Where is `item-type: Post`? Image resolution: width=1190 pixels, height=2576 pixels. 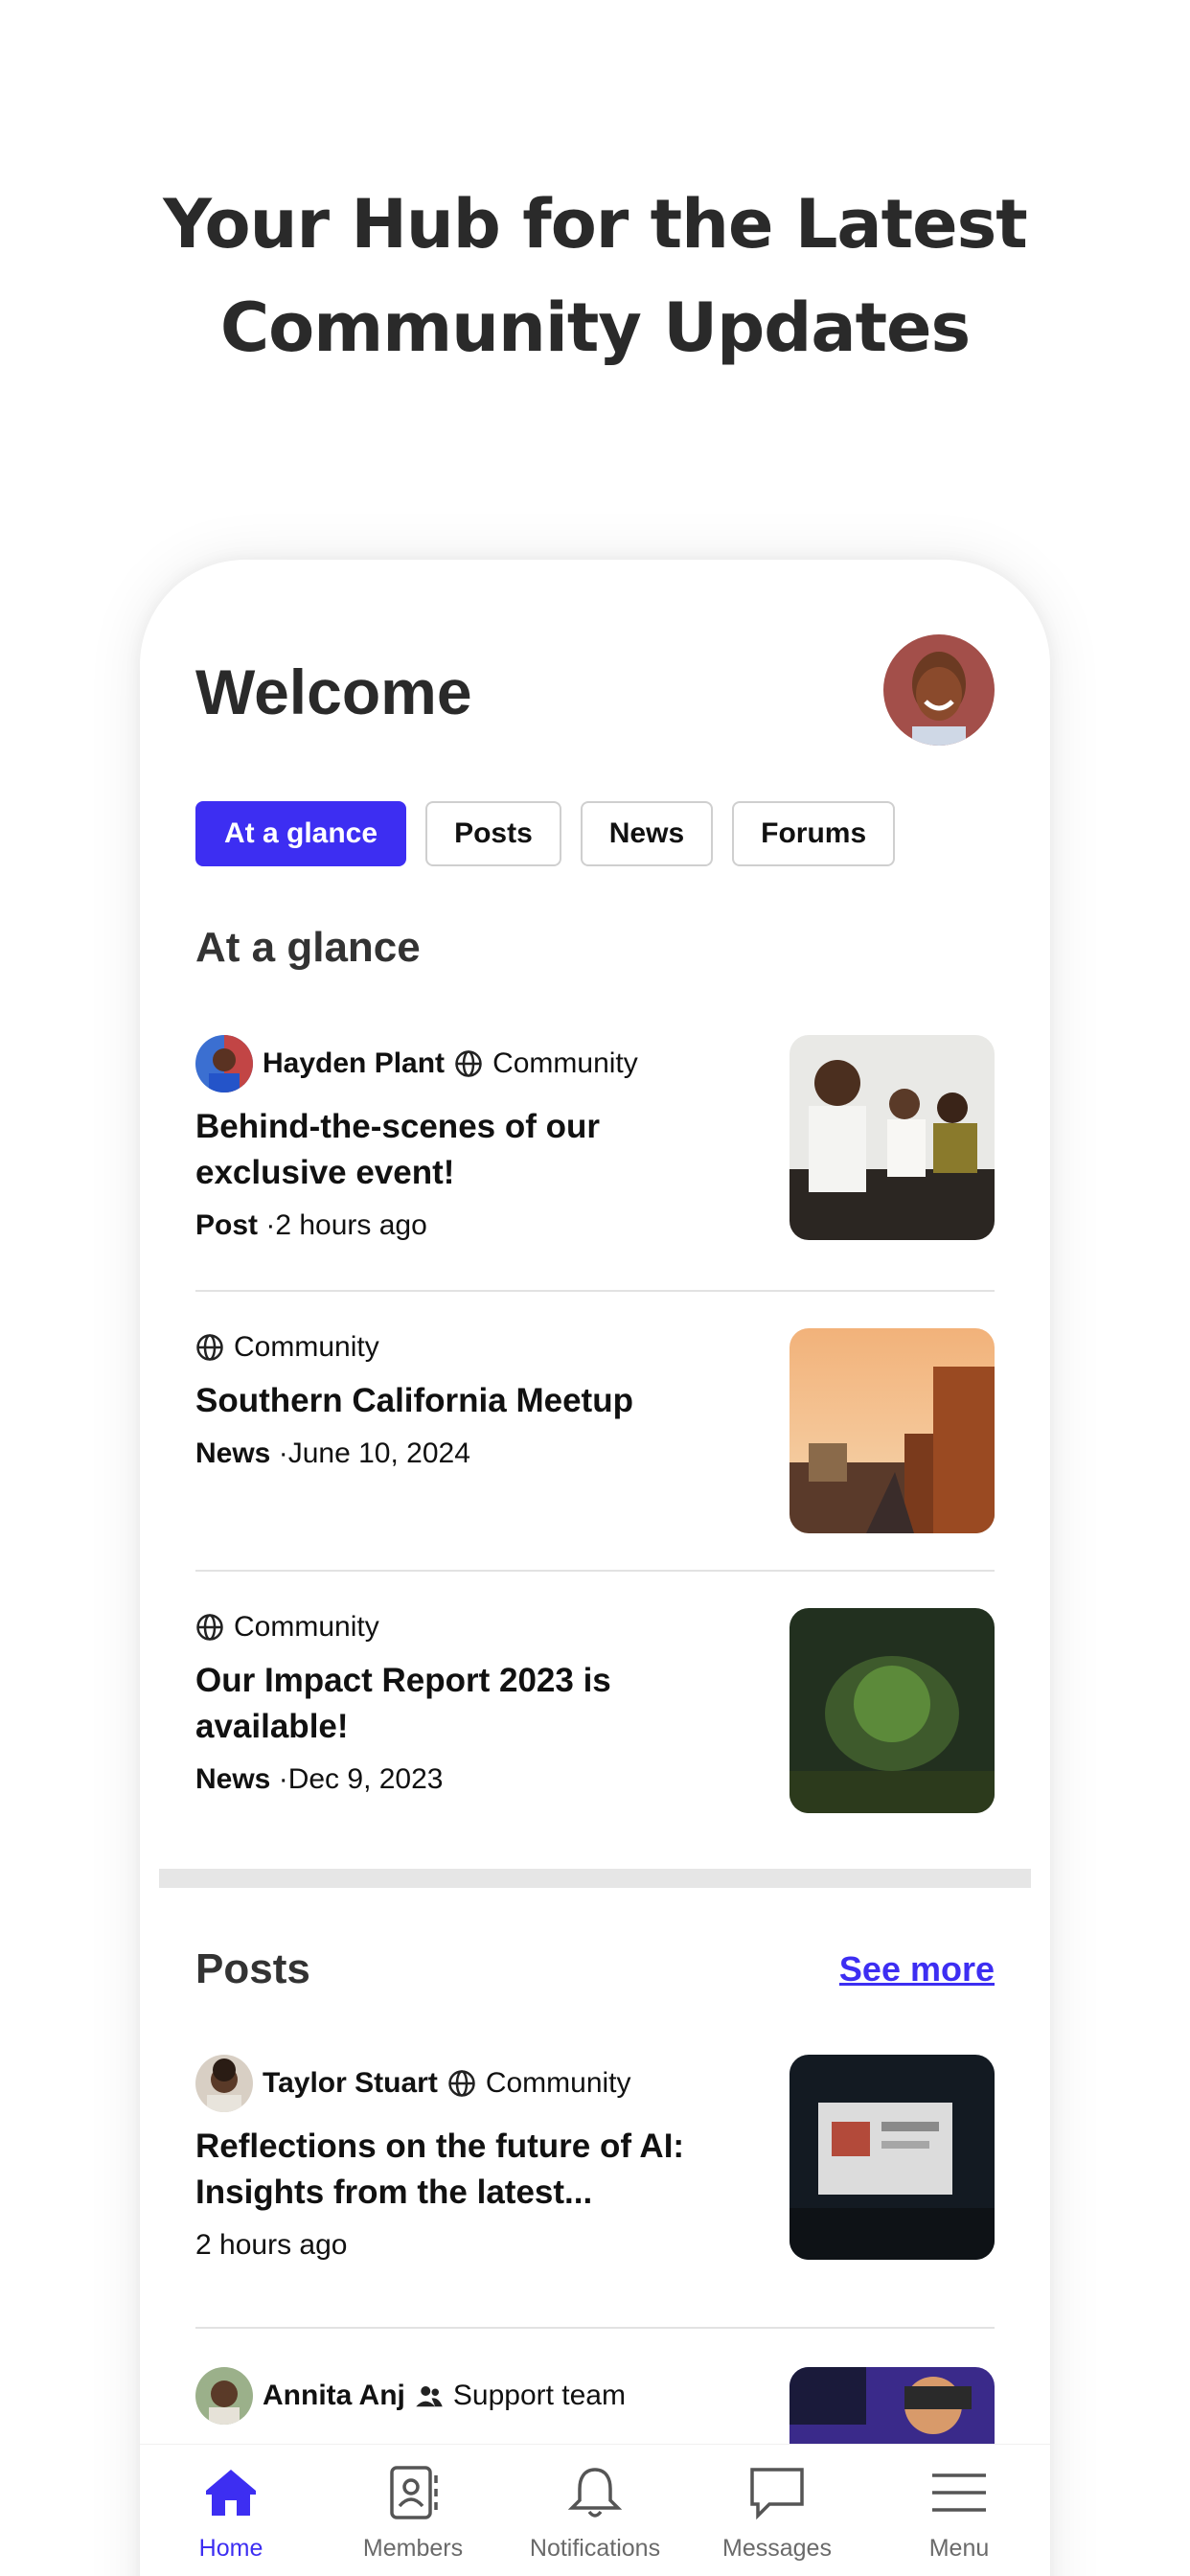
item-type: Post is located at coordinates (227, 1225).